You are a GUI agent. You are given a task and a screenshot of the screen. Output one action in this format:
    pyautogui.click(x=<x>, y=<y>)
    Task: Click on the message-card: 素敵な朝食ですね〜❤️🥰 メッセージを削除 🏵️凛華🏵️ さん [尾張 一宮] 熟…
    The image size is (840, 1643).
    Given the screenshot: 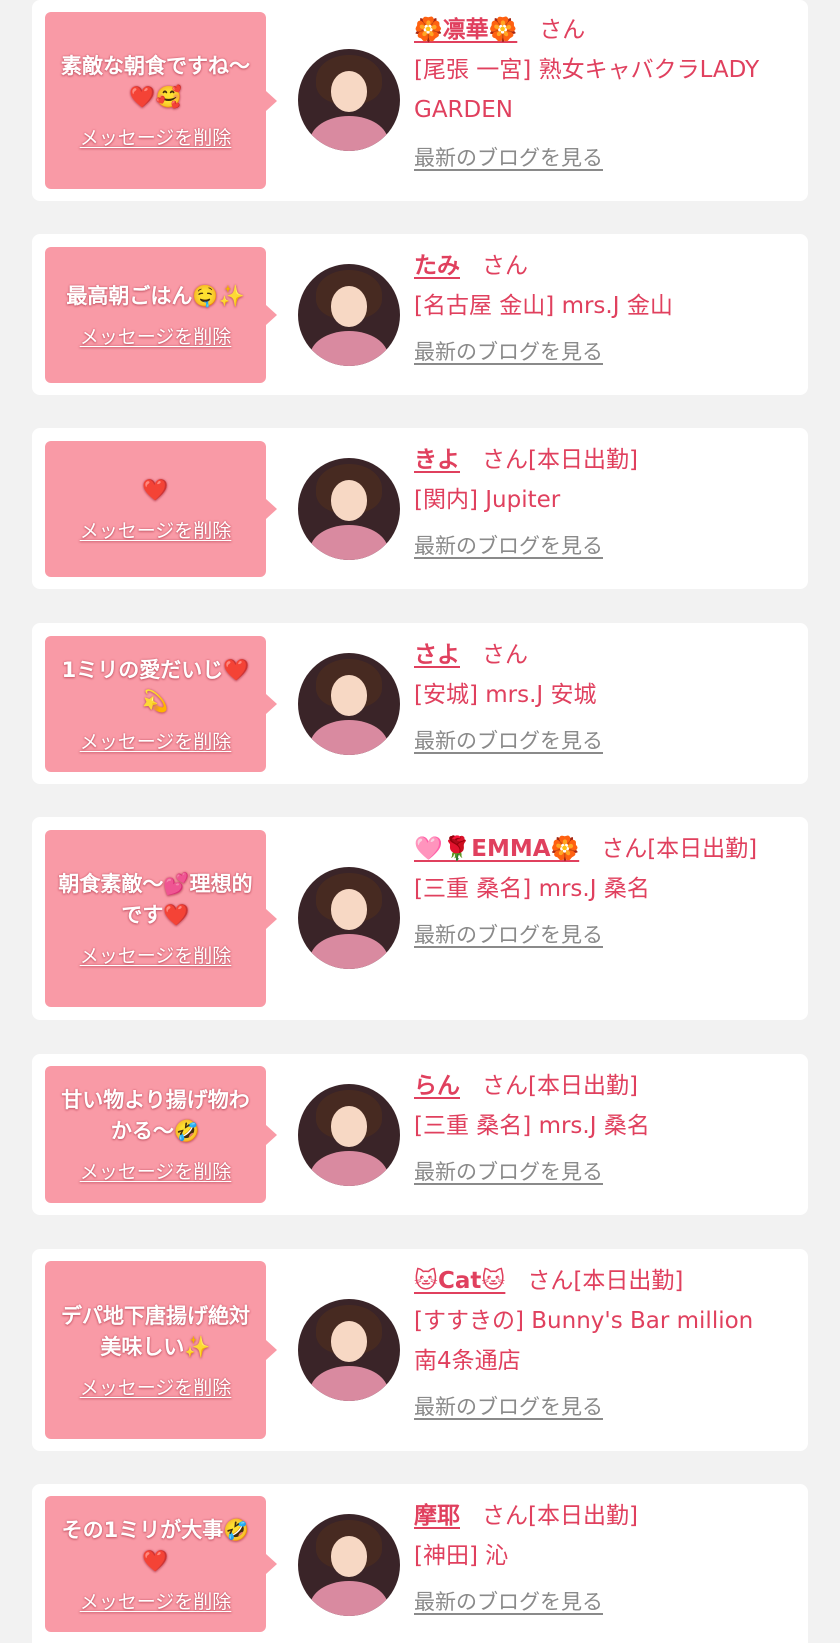 What is the action you would take?
    pyautogui.click(x=420, y=100)
    